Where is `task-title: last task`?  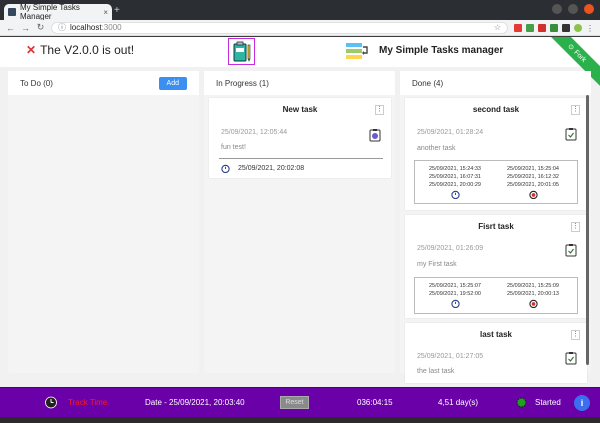 task-title: last task is located at coordinates (496, 334).